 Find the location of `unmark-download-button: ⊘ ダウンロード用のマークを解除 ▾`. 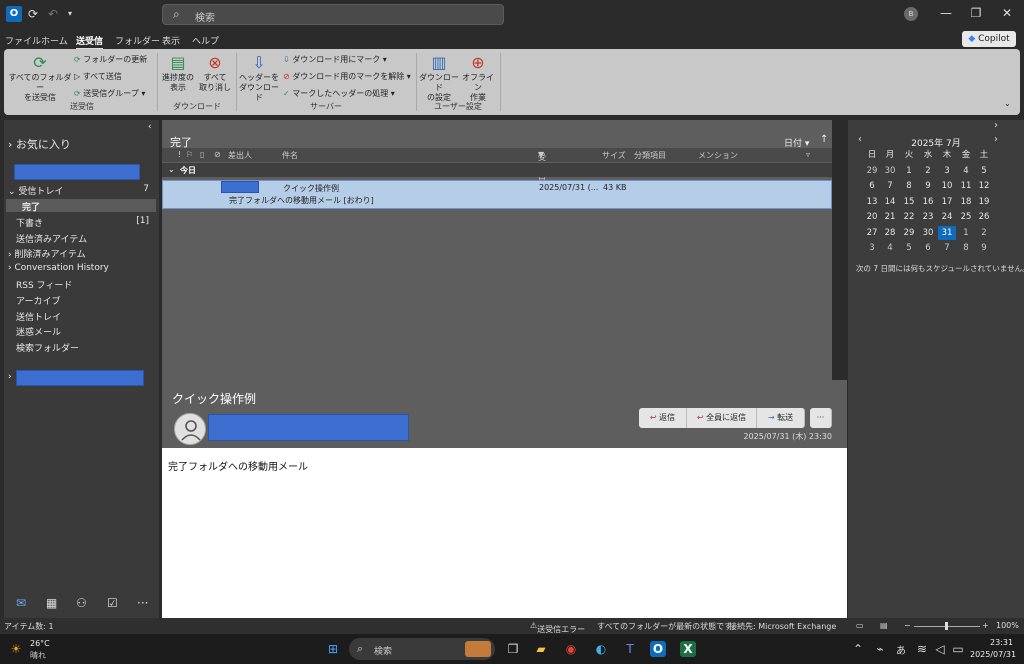

unmark-download-button: ⊘ ダウンロード用のマークを解除 ▾ is located at coordinates (347, 76).